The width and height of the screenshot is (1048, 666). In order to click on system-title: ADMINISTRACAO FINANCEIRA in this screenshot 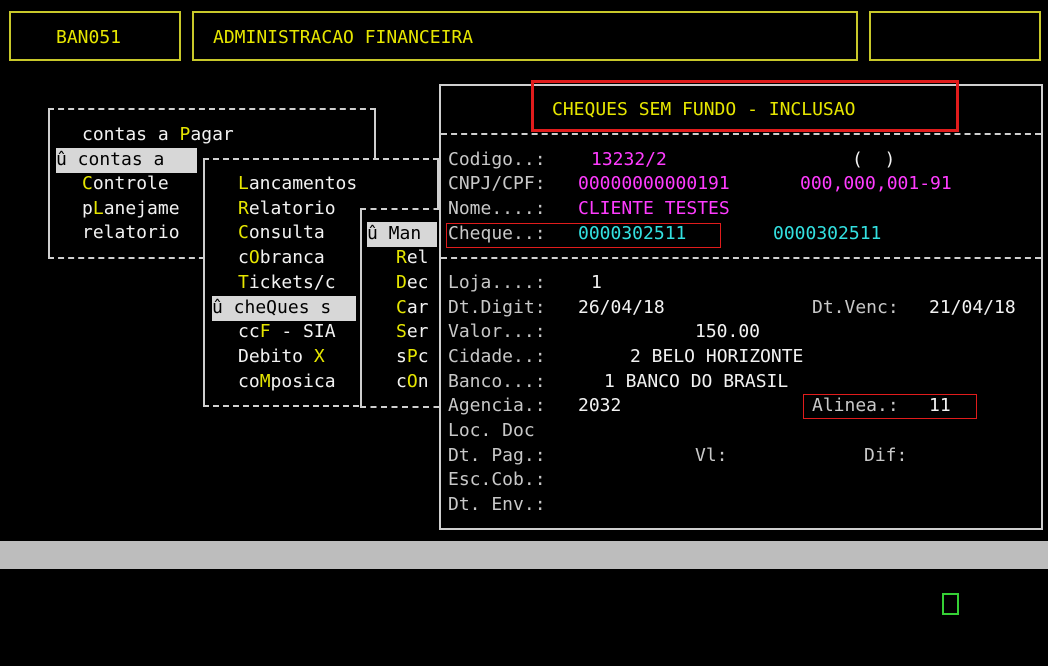, I will do `click(343, 37)`.